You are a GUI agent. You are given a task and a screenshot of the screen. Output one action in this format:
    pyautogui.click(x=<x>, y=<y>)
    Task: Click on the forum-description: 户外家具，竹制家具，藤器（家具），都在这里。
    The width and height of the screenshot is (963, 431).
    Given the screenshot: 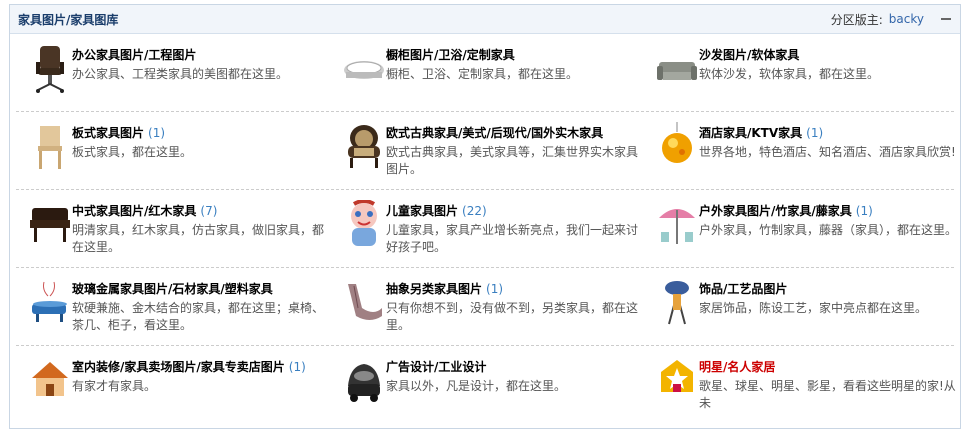 What is the action you would take?
    pyautogui.click(x=828, y=230)
    